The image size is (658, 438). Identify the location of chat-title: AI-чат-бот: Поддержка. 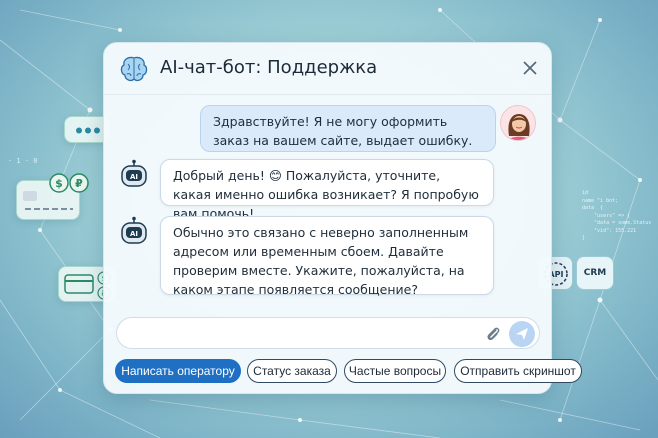
(269, 67).